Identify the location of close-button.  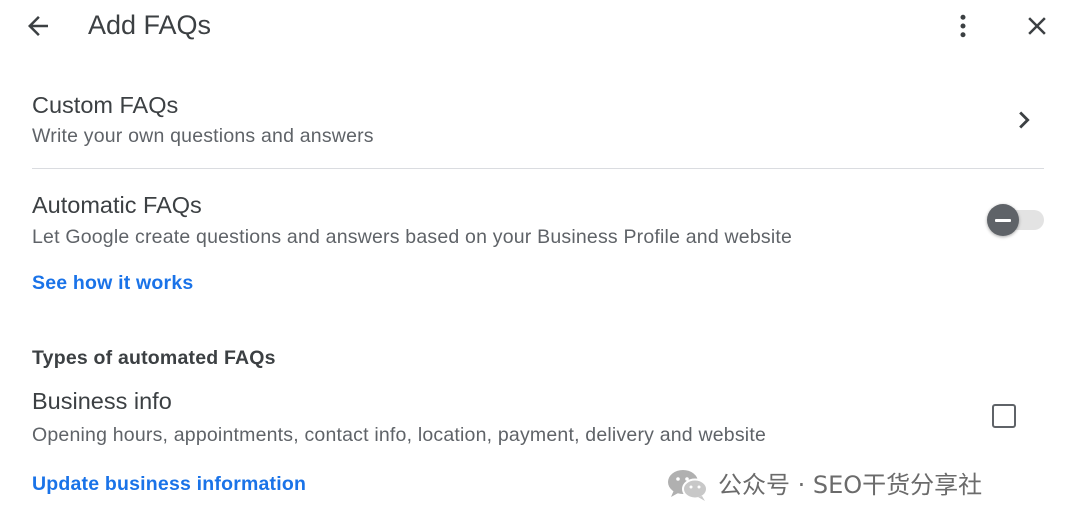
(1037, 26).